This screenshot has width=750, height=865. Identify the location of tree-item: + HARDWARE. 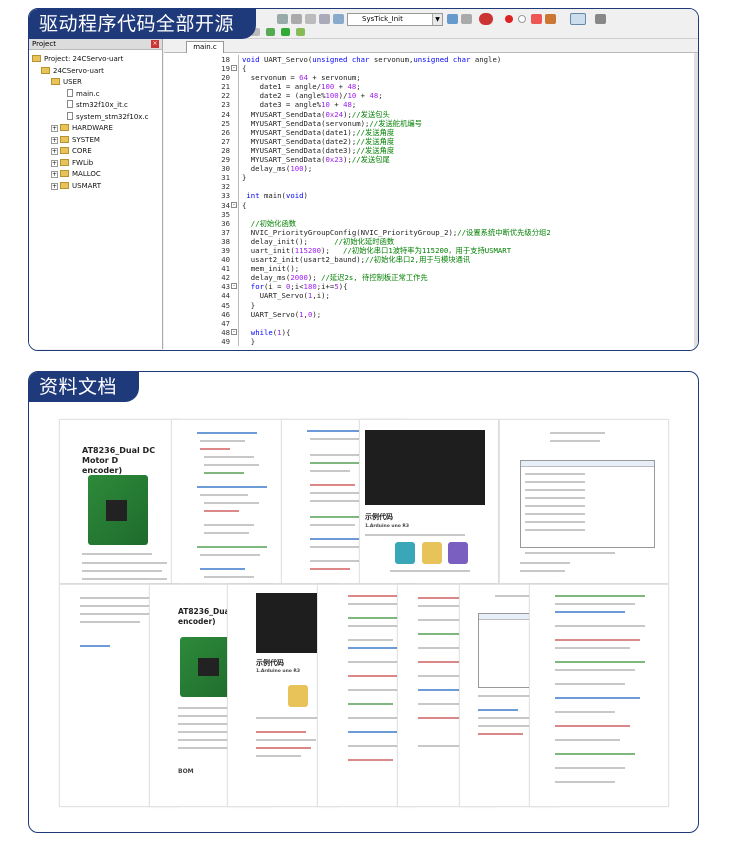
(82, 128).